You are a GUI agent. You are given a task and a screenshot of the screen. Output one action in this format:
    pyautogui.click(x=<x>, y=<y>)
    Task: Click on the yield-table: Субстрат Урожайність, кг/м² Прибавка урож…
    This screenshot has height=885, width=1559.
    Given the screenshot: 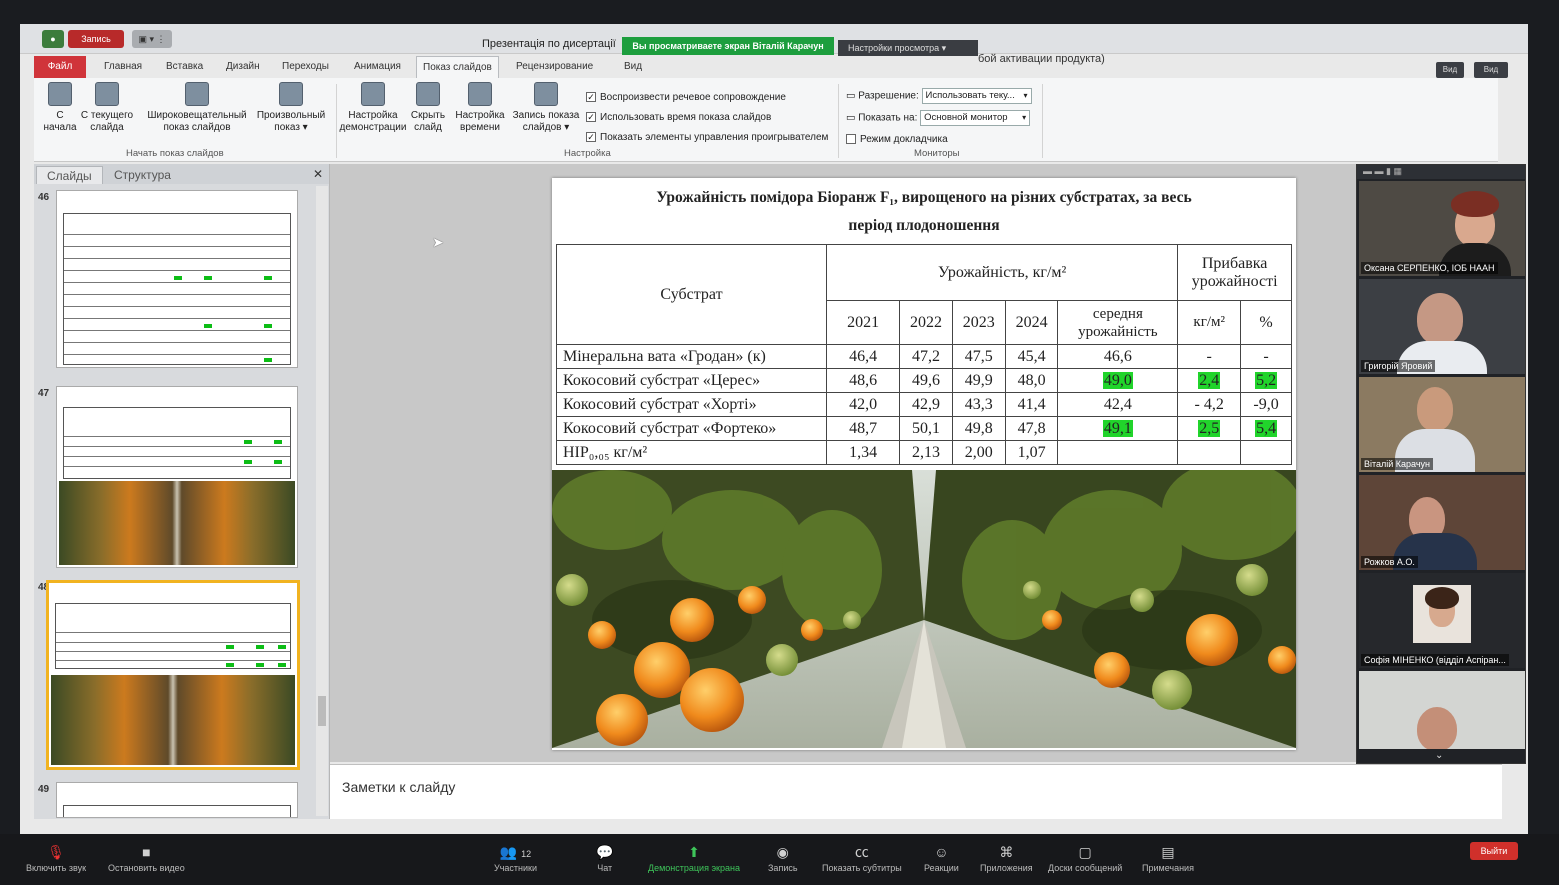 What is the action you would take?
    pyautogui.click(x=923, y=354)
    